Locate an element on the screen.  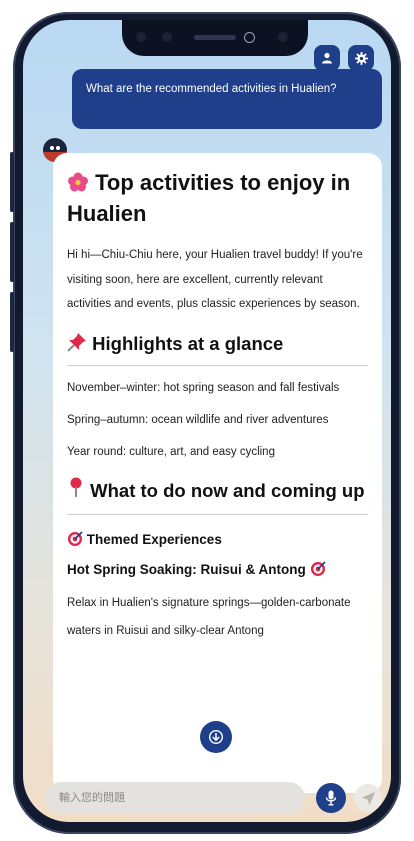
themed-heading: Themed Experiences is located at coordinates (217, 538).